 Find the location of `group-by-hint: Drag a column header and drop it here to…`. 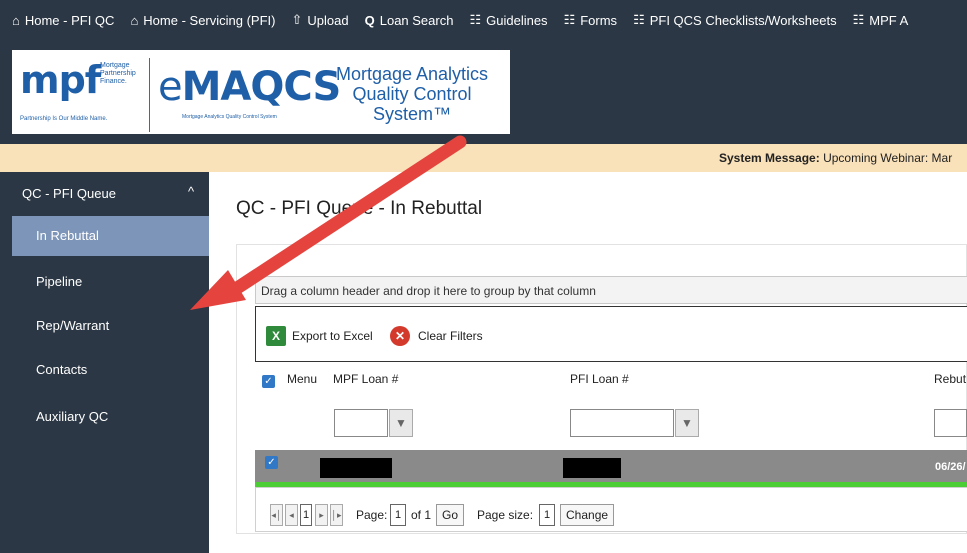

group-by-hint: Drag a column header and drop it here to… is located at coordinates (428, 291).